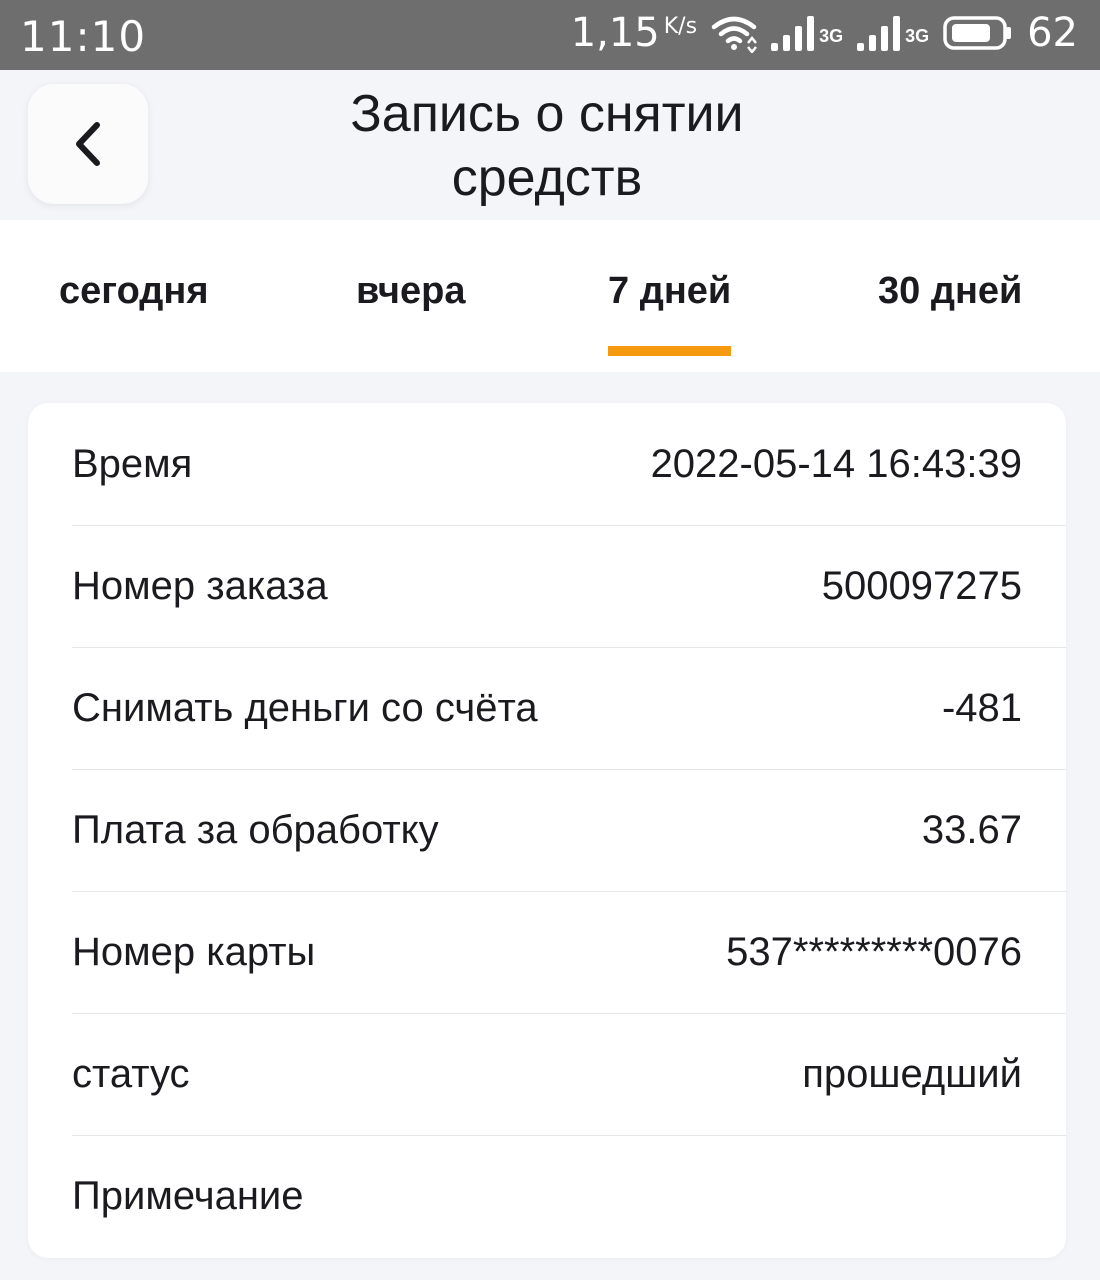 The height and width of the screenshot is (1280, 1100). What do you see at coordinates (255, 829) in the screenshot?
I see `processing-fee-label: Плата за обработку` at bounding box center [255, 829].